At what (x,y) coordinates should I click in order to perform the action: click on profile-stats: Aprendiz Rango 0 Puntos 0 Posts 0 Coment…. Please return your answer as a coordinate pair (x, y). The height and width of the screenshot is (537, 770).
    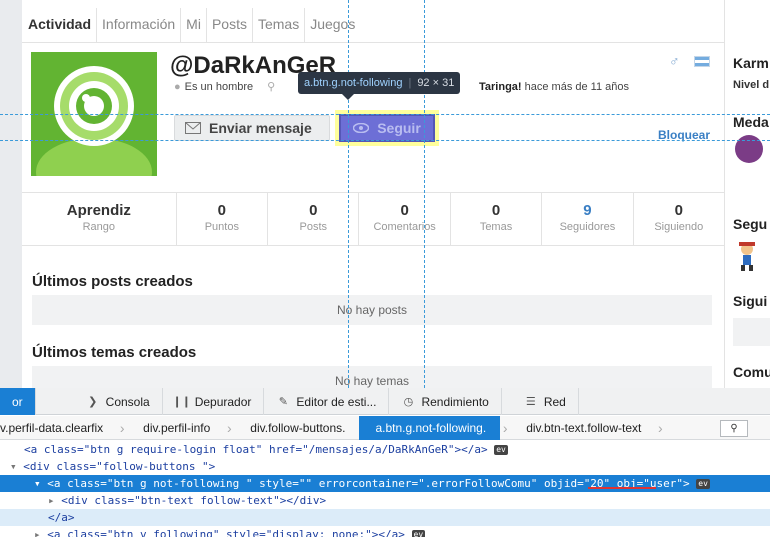
    Looking at the image, I should click on (373, 219).